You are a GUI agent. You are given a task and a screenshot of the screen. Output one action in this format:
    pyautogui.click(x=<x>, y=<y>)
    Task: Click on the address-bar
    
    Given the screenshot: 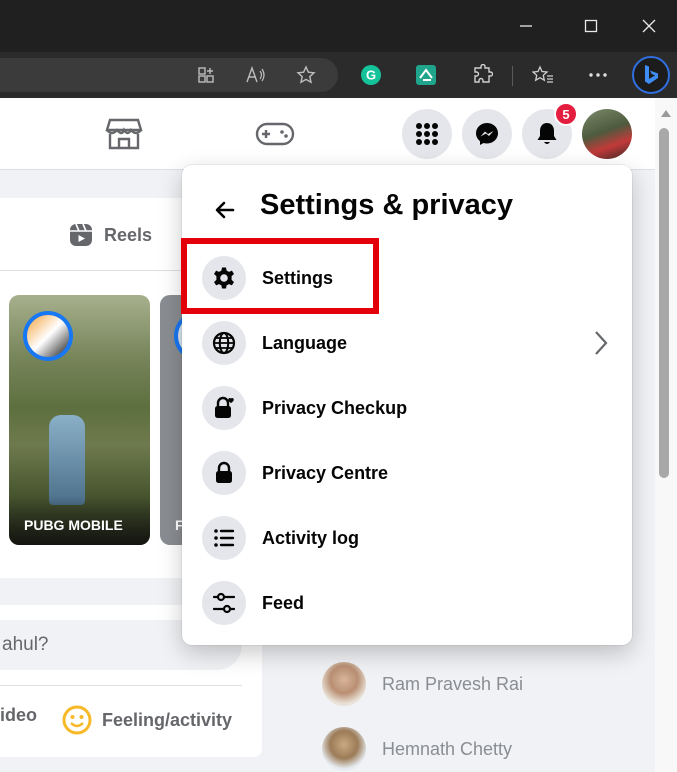 What is the action you would take?
    pyautogui.click(x=169, y=75)
    